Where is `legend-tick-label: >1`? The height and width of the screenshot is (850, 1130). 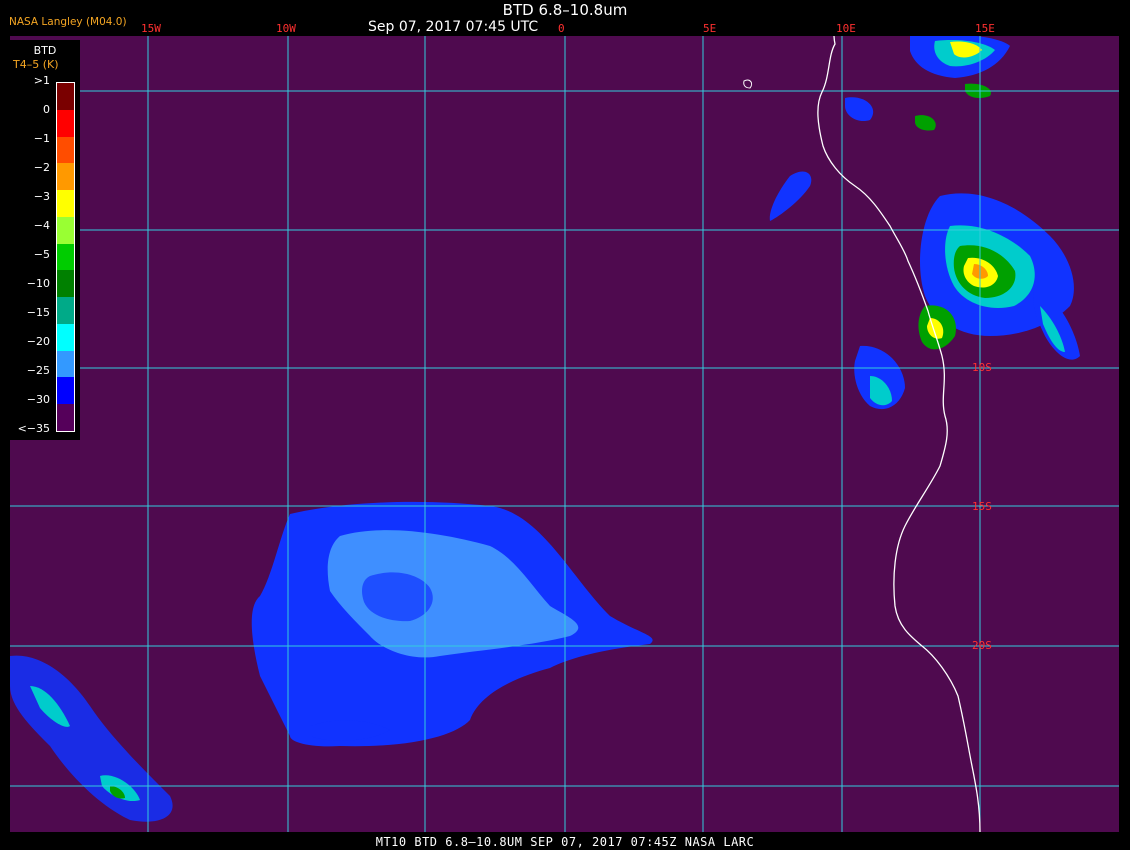
legend-tick-label: >1 is located at coordinates (41, 80).